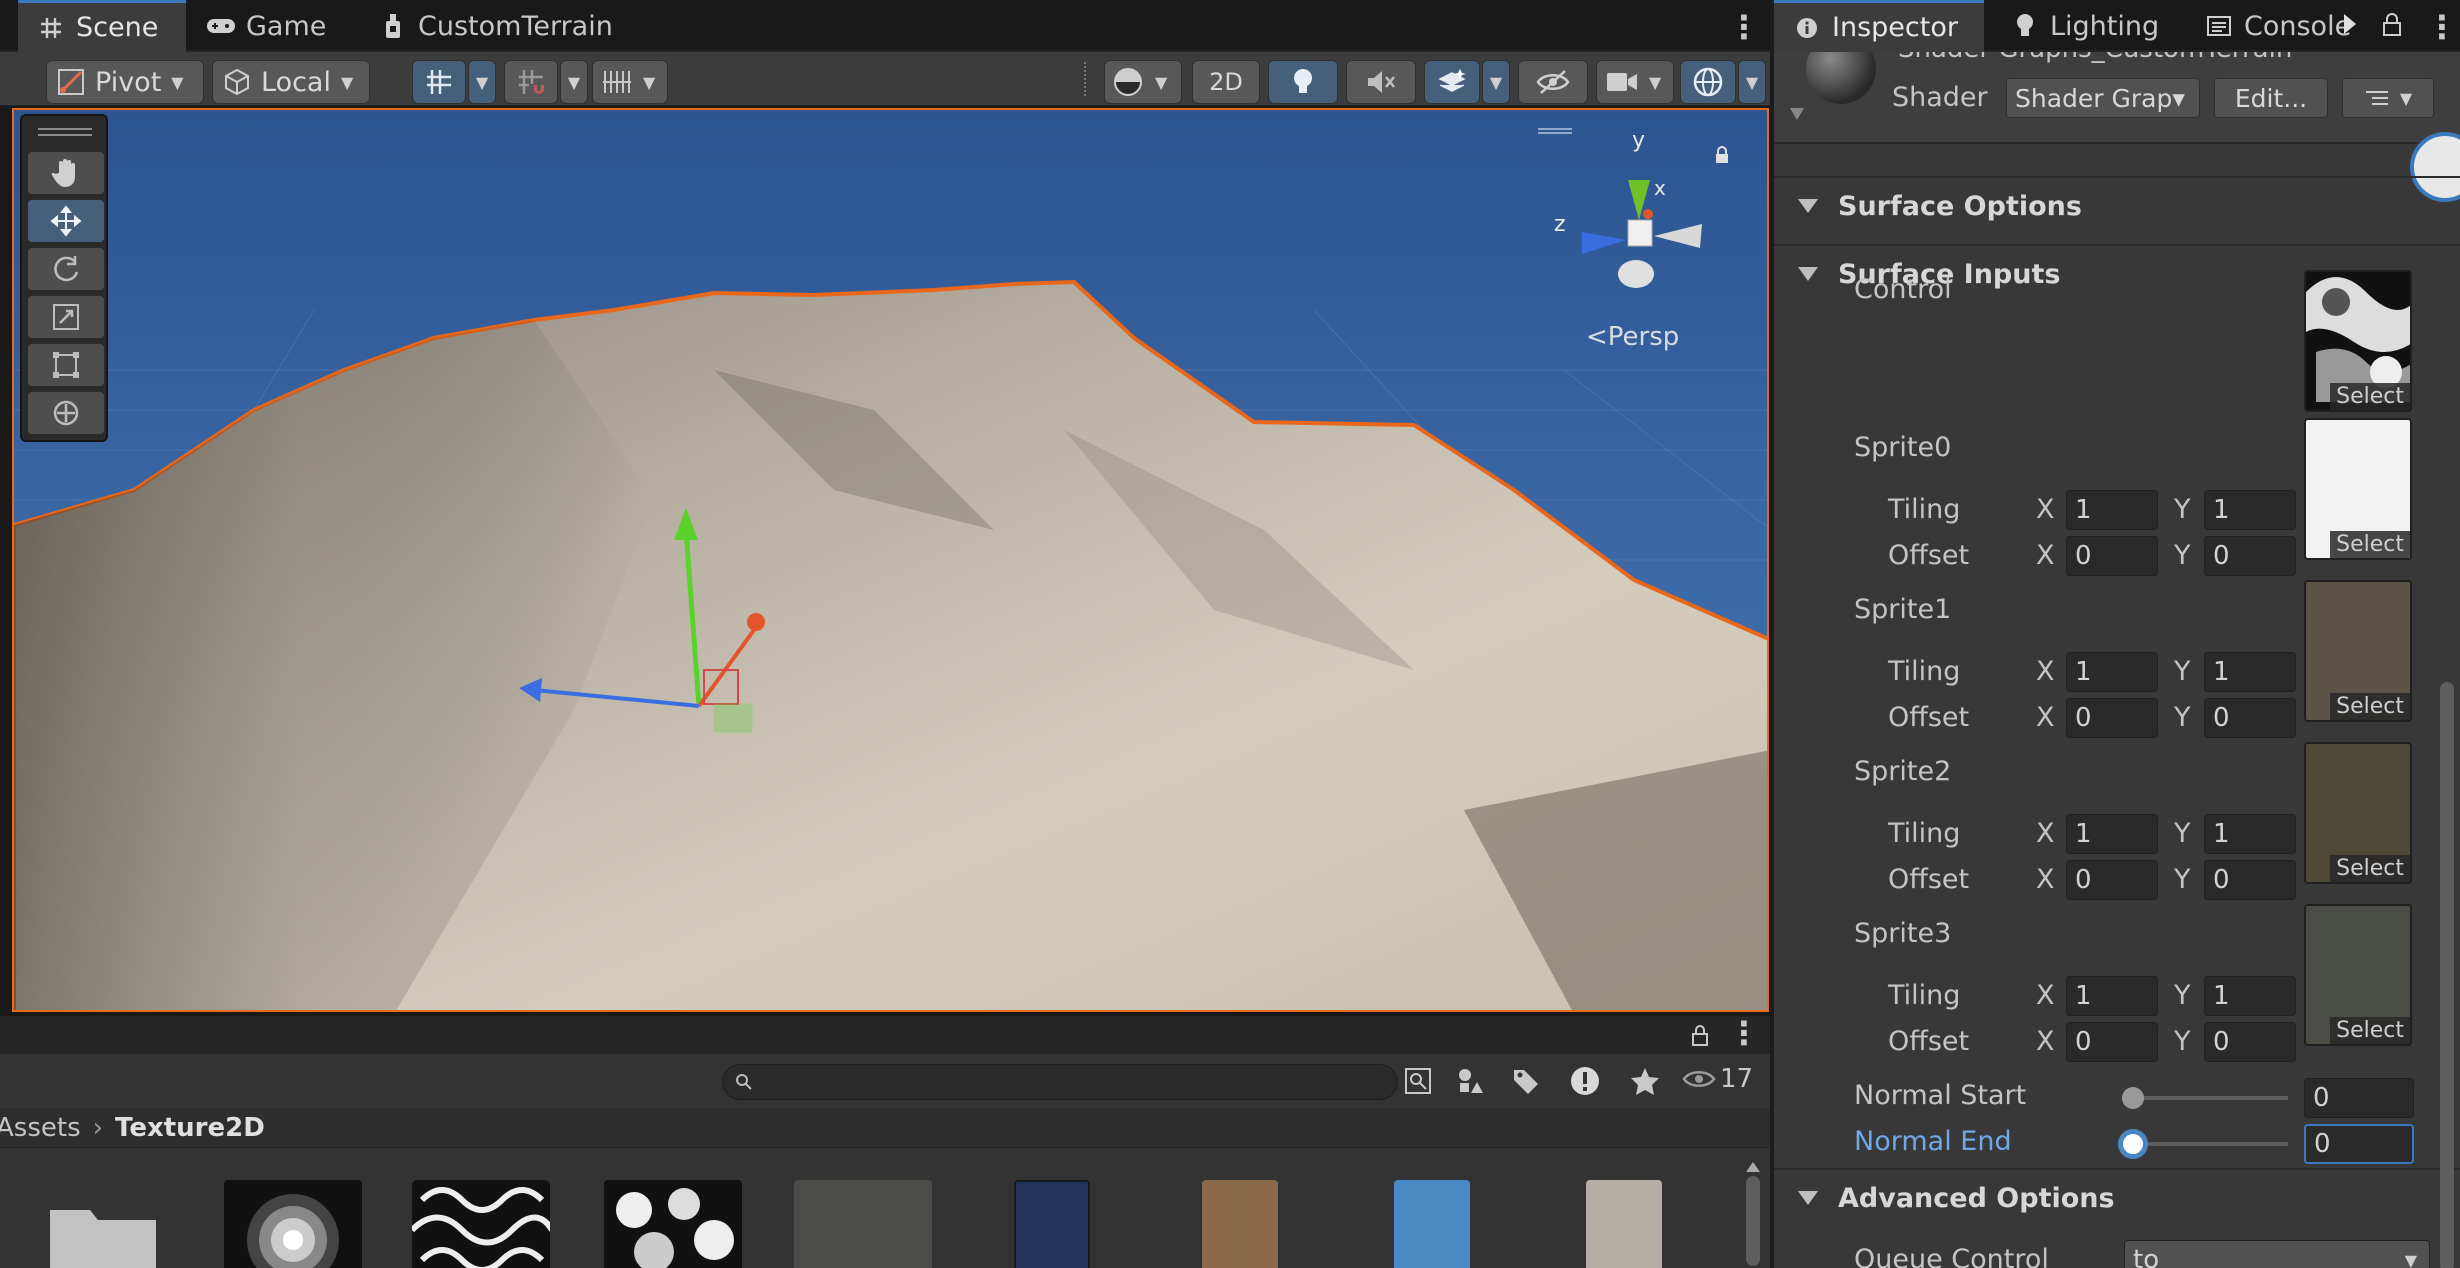  Describe the element at coordinates (1744, 27) in the screenshot. I see `scene-more-menu-icon: ⋮` at that location.